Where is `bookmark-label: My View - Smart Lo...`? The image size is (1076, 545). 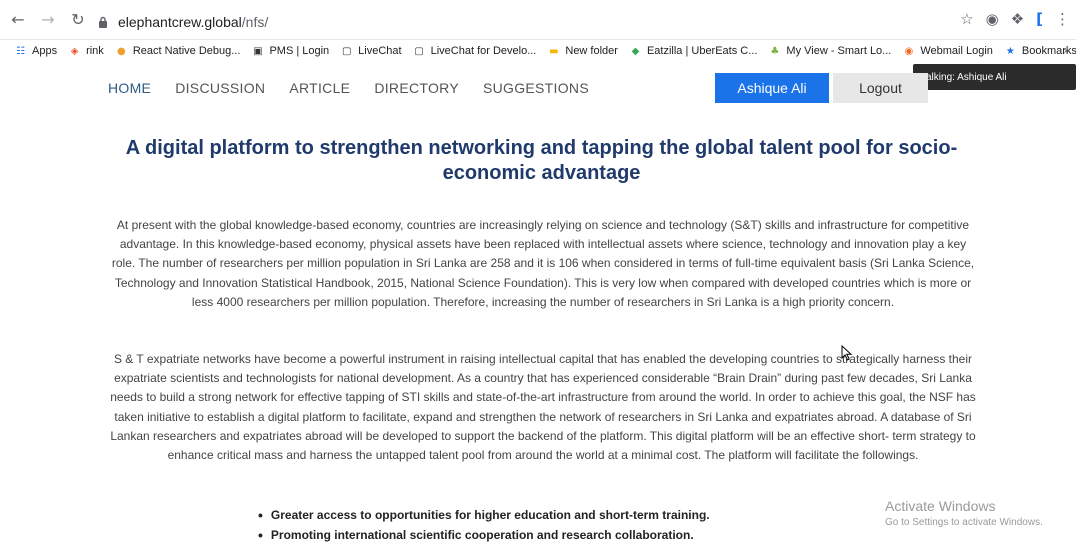
bookmark-label: My View - Smart Lo... is located at coordinates (839, 51).